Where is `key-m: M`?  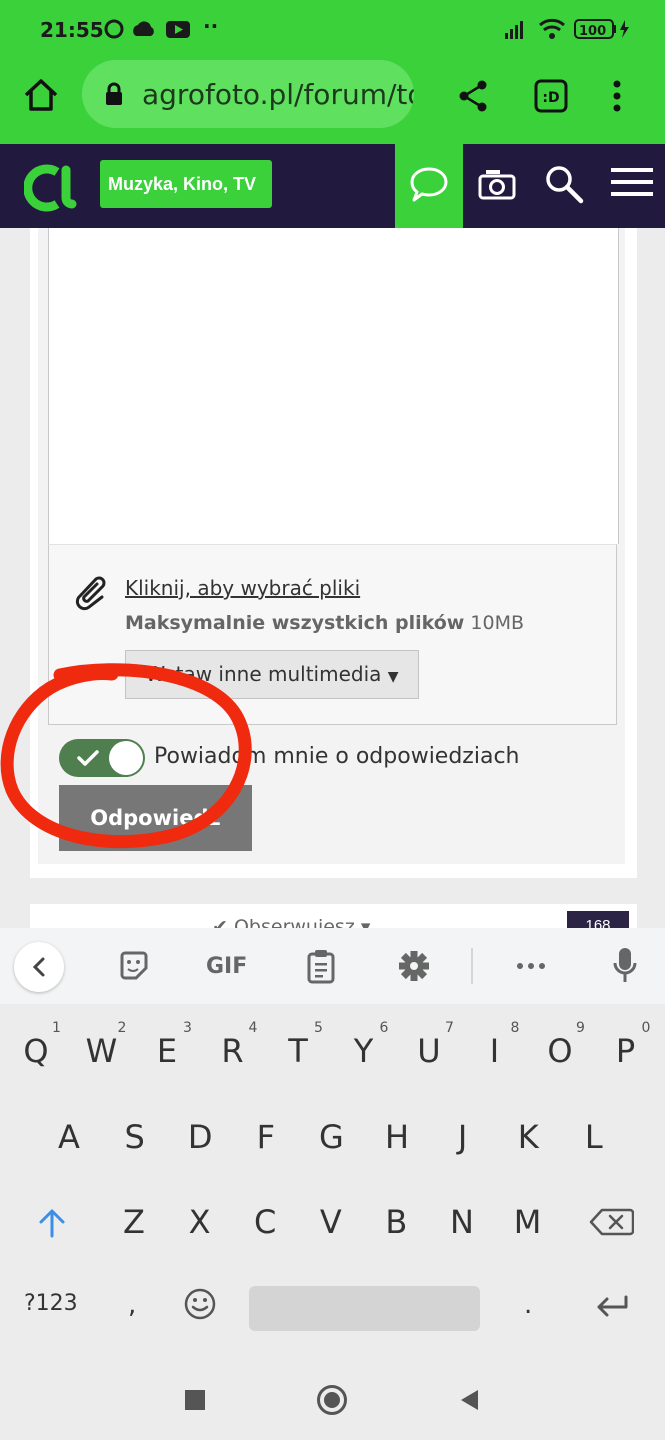 key-m: M is located at coordinates (528, 1222).